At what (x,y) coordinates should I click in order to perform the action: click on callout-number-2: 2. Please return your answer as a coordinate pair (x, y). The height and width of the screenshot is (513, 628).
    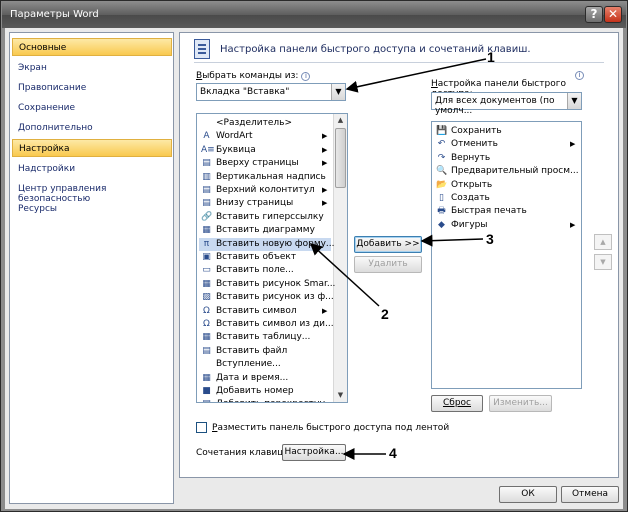
    Looking at the image, I should click on (385, 314).